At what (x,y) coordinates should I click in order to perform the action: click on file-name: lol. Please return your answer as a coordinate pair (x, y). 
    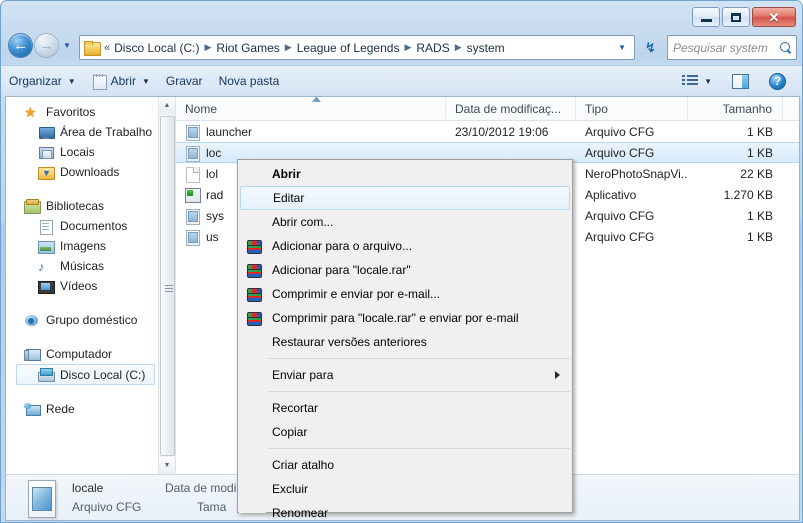
    Looking at the image, I should click on (212, 173).